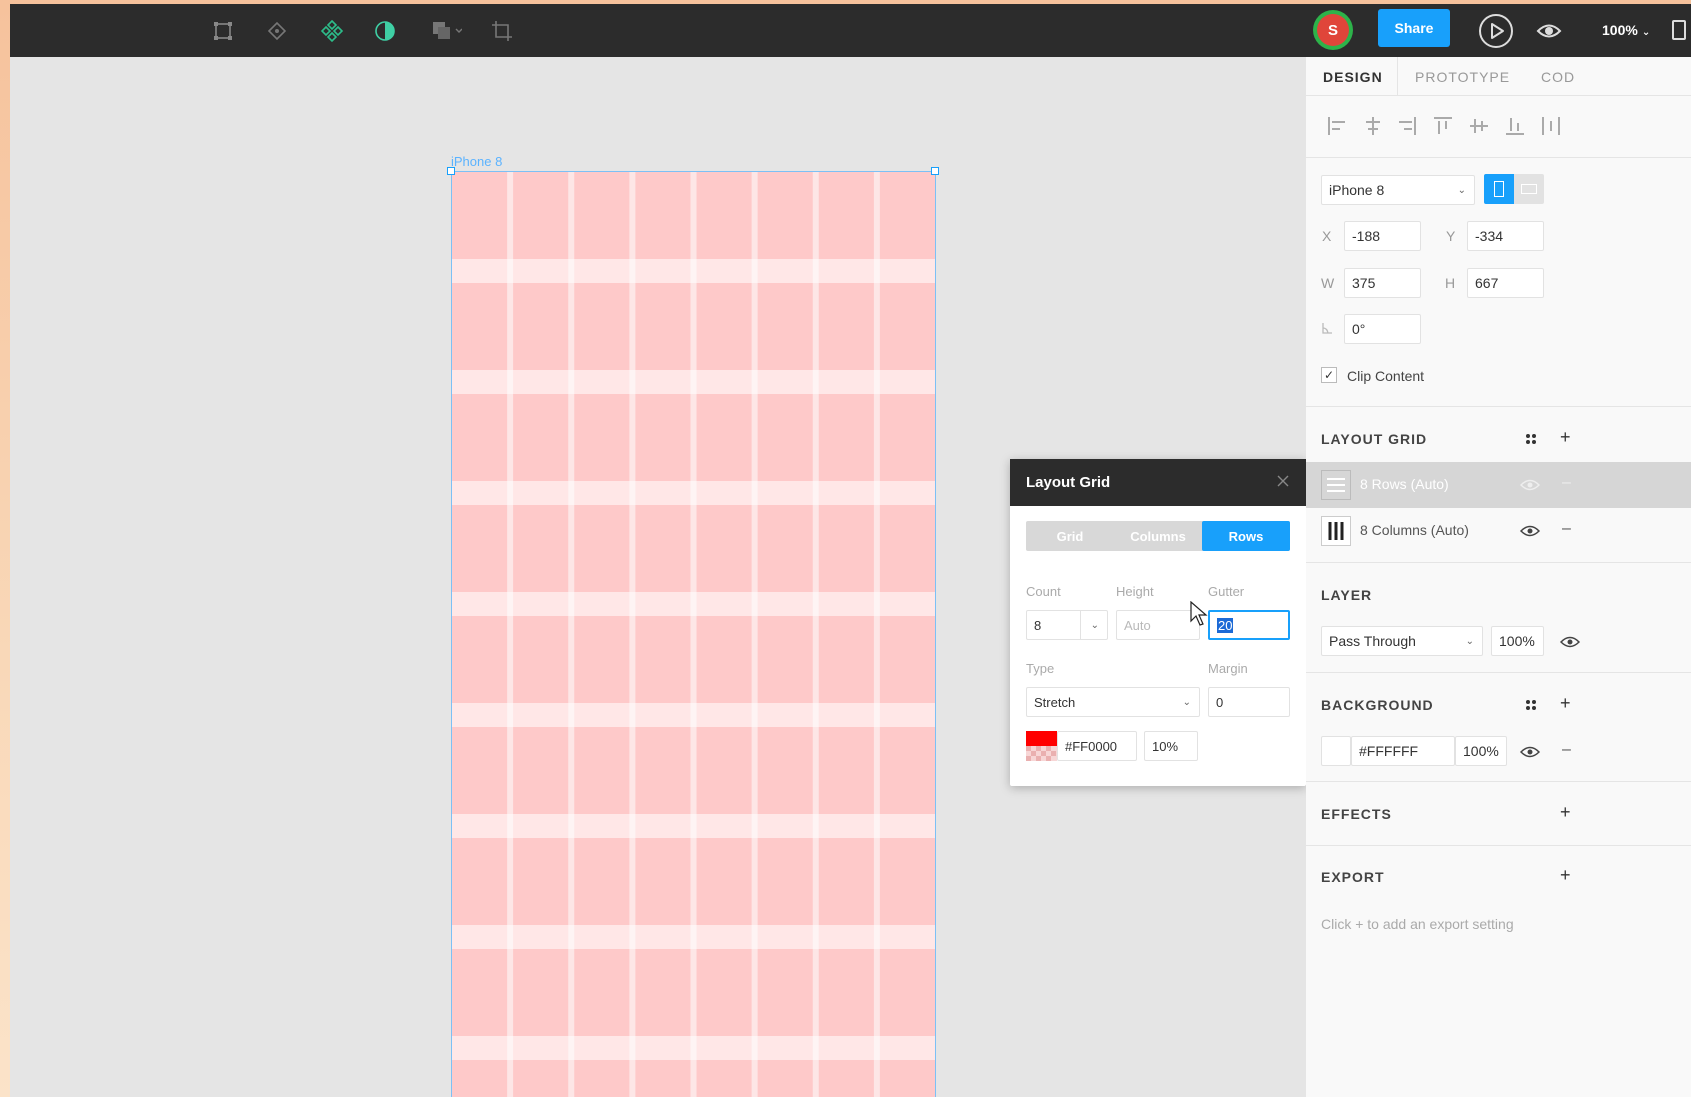 The height and width of the screenshot is (1097, 1691). What do you see at coordinates (1566, 750) in the screenshot?
I see `remove-background-button: –` at bounding box center [1566, 750].